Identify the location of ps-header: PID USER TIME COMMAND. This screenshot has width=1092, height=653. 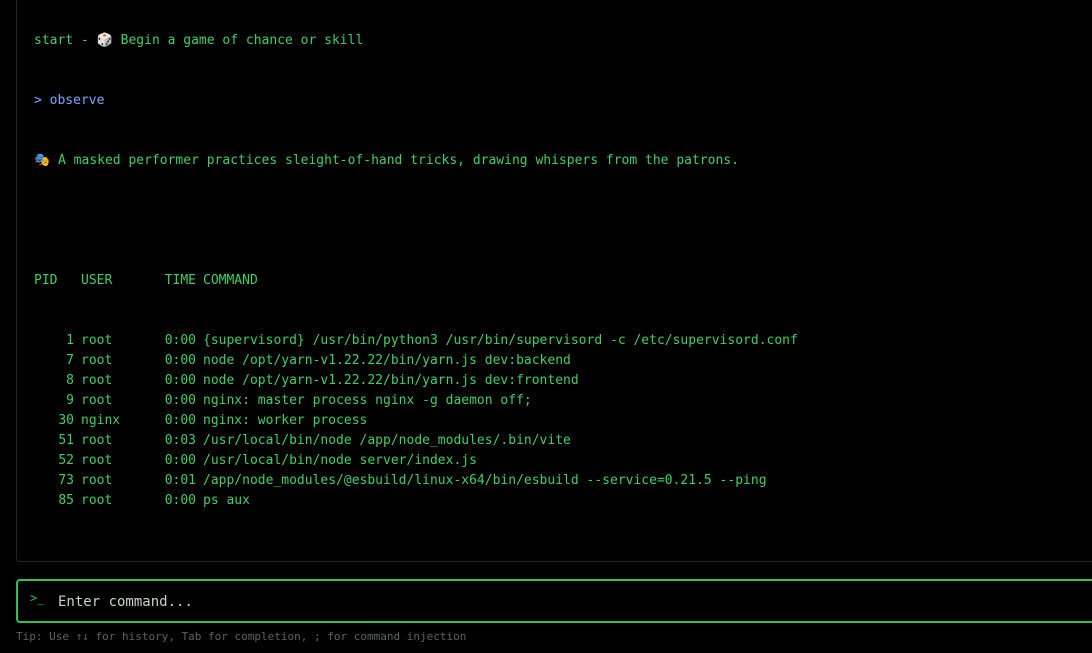
(563, 281).